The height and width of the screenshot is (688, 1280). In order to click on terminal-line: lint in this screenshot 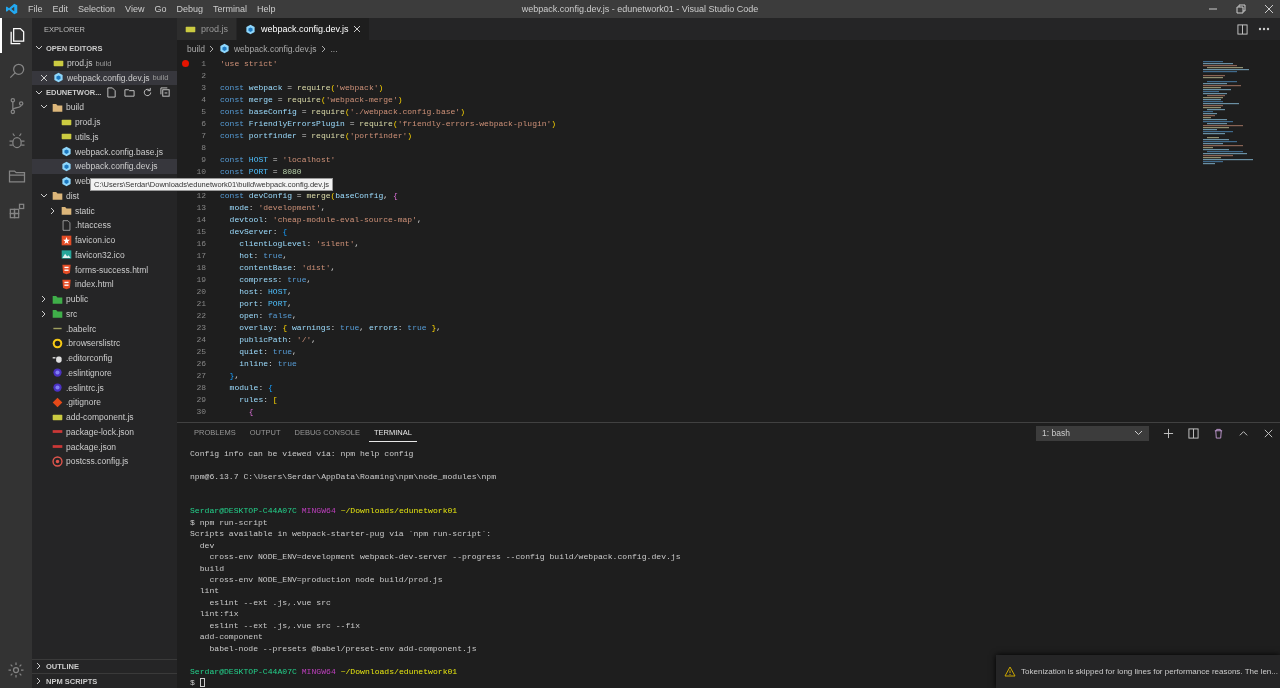, I will do `click(209, 591)`.